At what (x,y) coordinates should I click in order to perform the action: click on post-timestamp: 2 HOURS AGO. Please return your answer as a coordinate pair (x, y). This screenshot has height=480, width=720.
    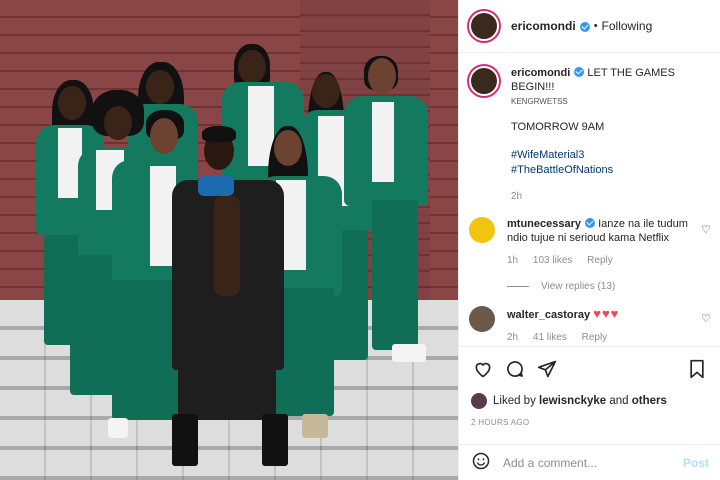
    Looking at the image, I should click on (500, 422).